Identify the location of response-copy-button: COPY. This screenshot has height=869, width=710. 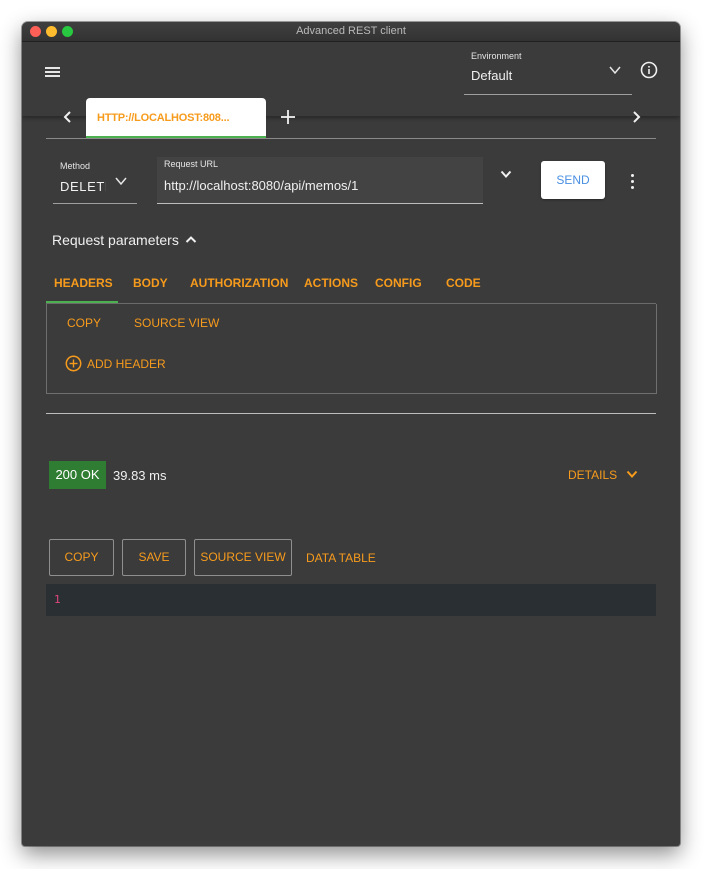
(81, 557).